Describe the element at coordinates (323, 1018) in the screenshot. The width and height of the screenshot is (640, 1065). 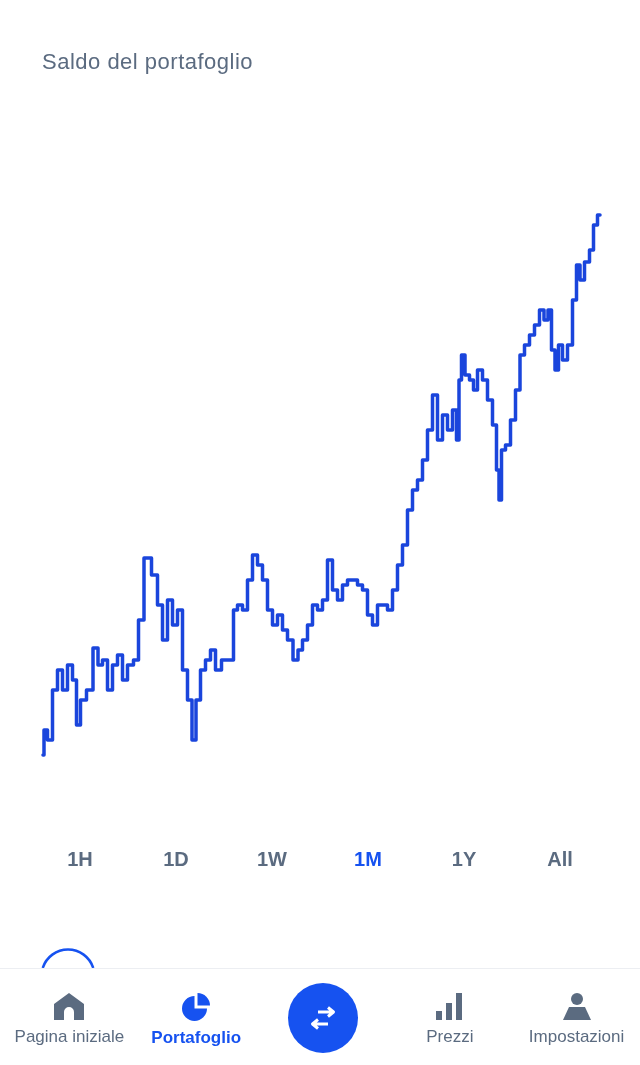
I see `swap-arrows-icon` at that location.